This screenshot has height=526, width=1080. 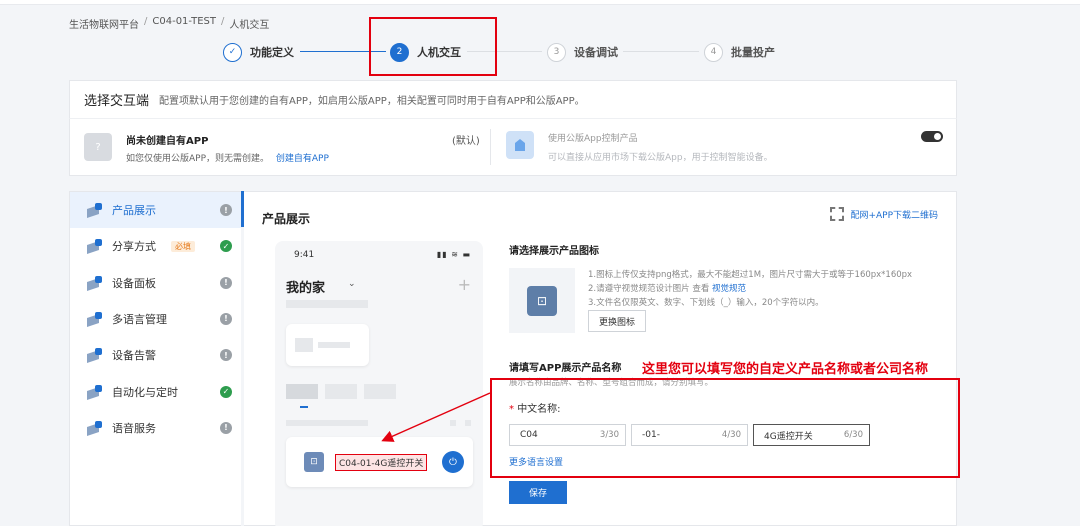 What do you see at coordinates (932, 136) in the screenshot?
I see `public-app-toggle` at bounding box center [932, 136].